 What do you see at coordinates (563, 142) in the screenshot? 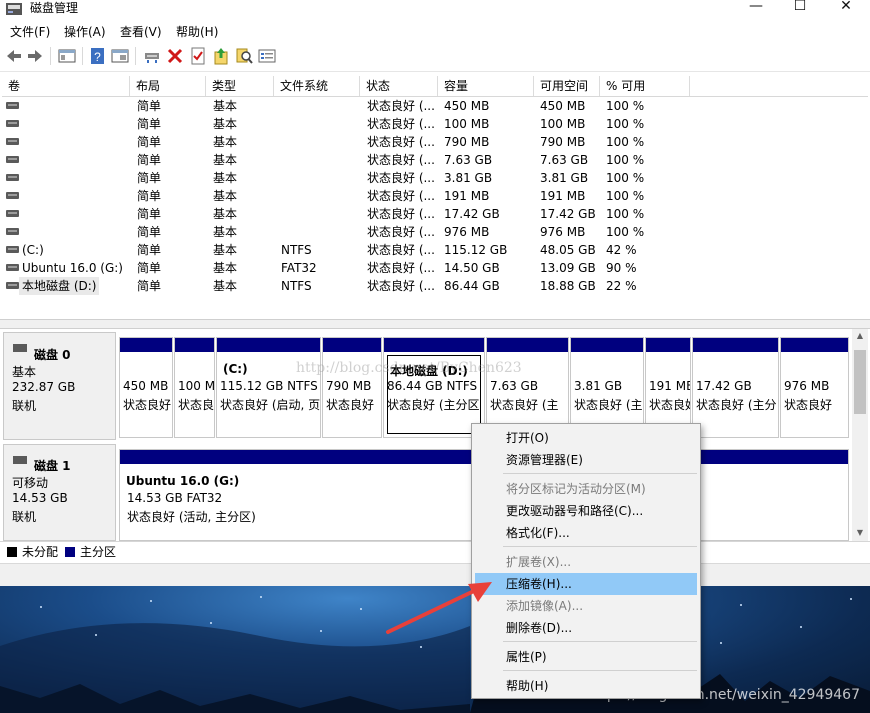
I see `cell-free-space: 790 MB` at bounding box center [563, 142].